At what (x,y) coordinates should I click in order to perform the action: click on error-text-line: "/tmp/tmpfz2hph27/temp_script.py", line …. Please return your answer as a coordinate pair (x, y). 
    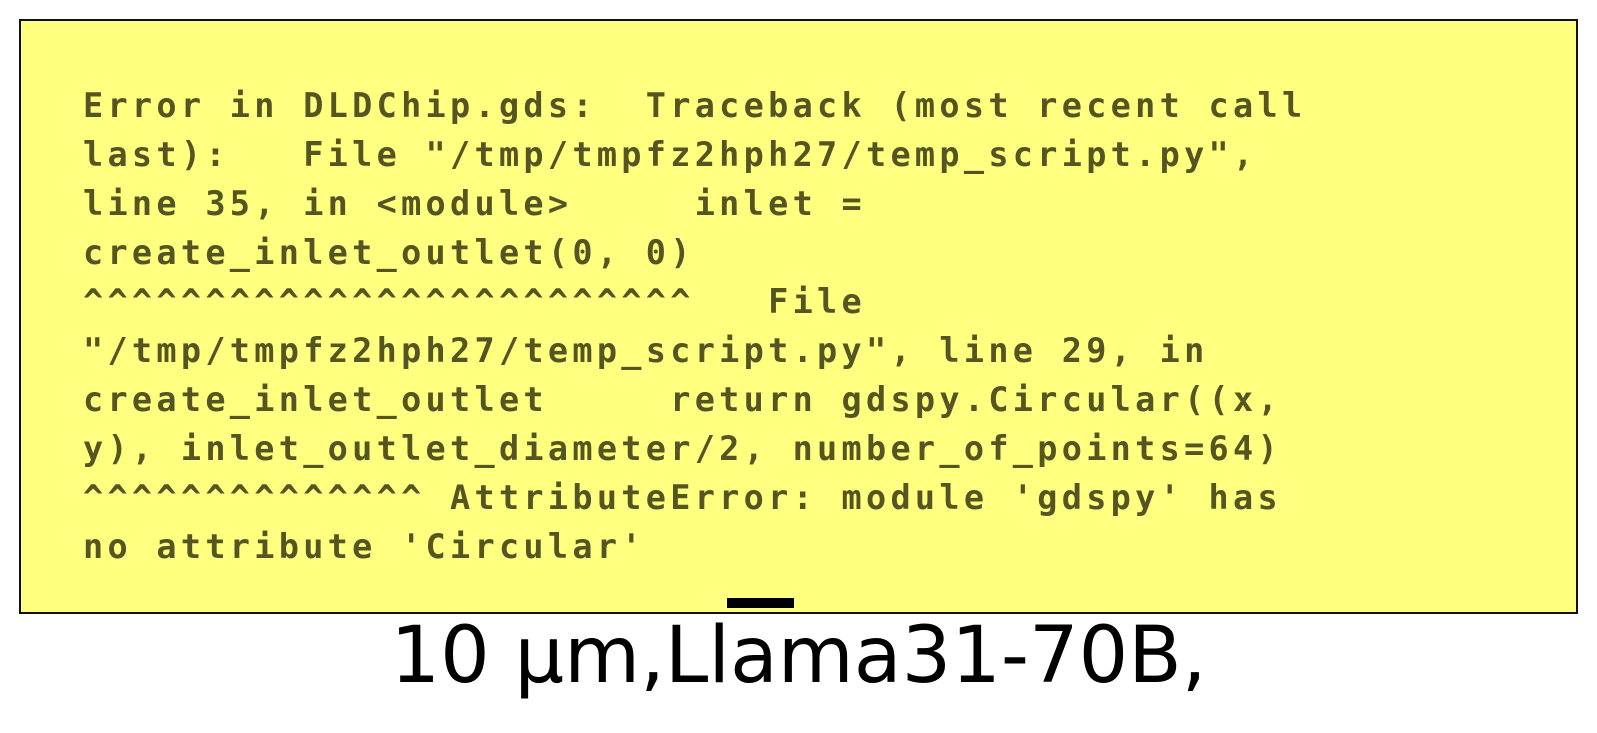
    Looking at the image, I should click on (646, 350).